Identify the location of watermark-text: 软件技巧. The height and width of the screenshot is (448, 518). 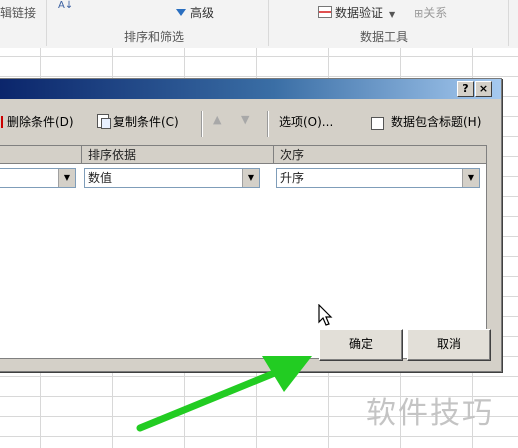
(430, 413).